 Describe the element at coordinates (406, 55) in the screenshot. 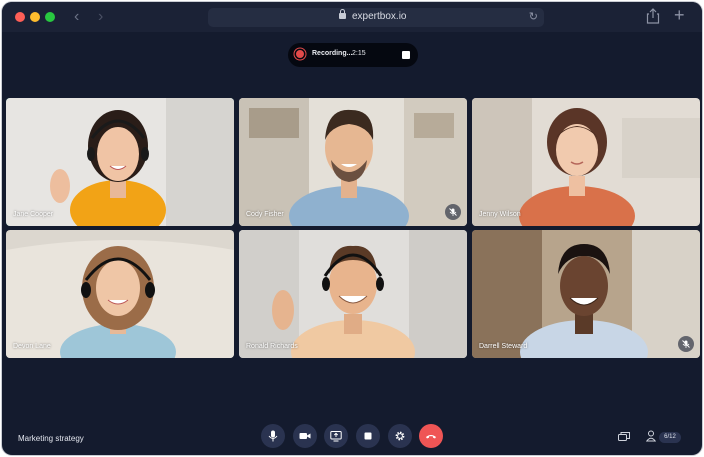

I see `stop-recording-button` at that location.